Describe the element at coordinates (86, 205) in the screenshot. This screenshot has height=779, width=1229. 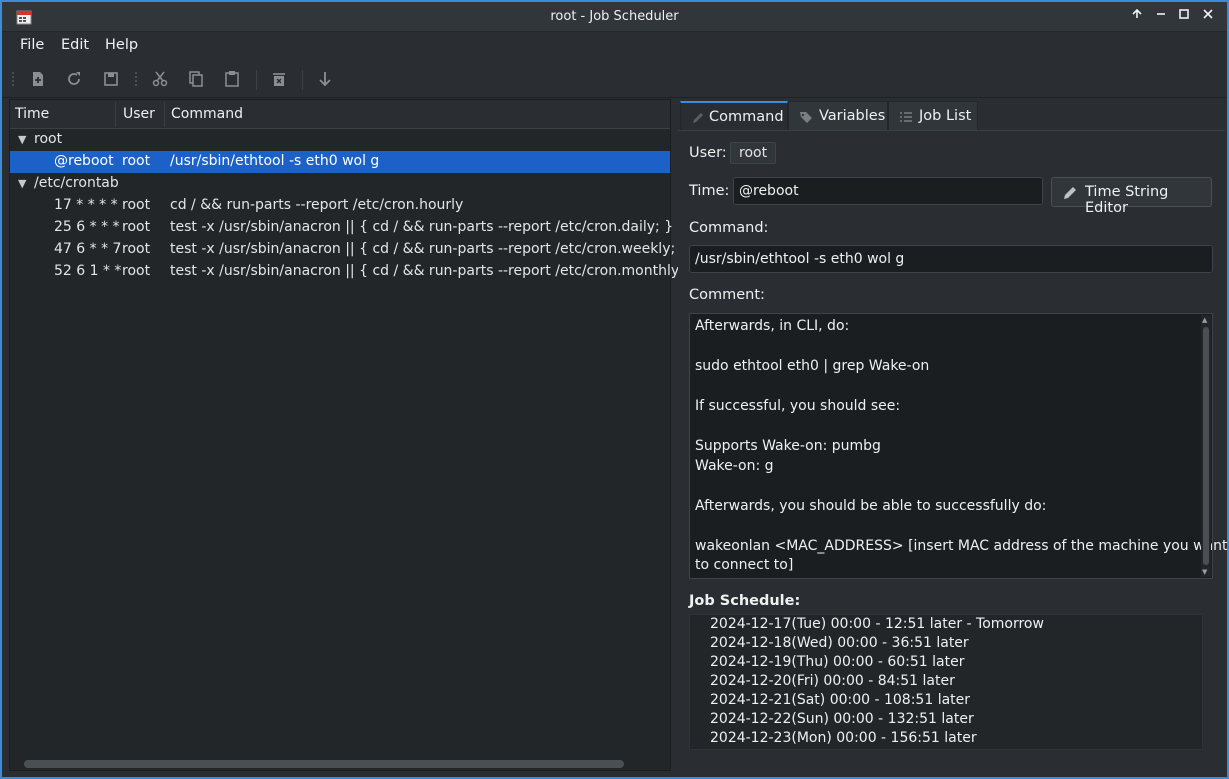
I see `job-time: 17 * * * *` at that location.